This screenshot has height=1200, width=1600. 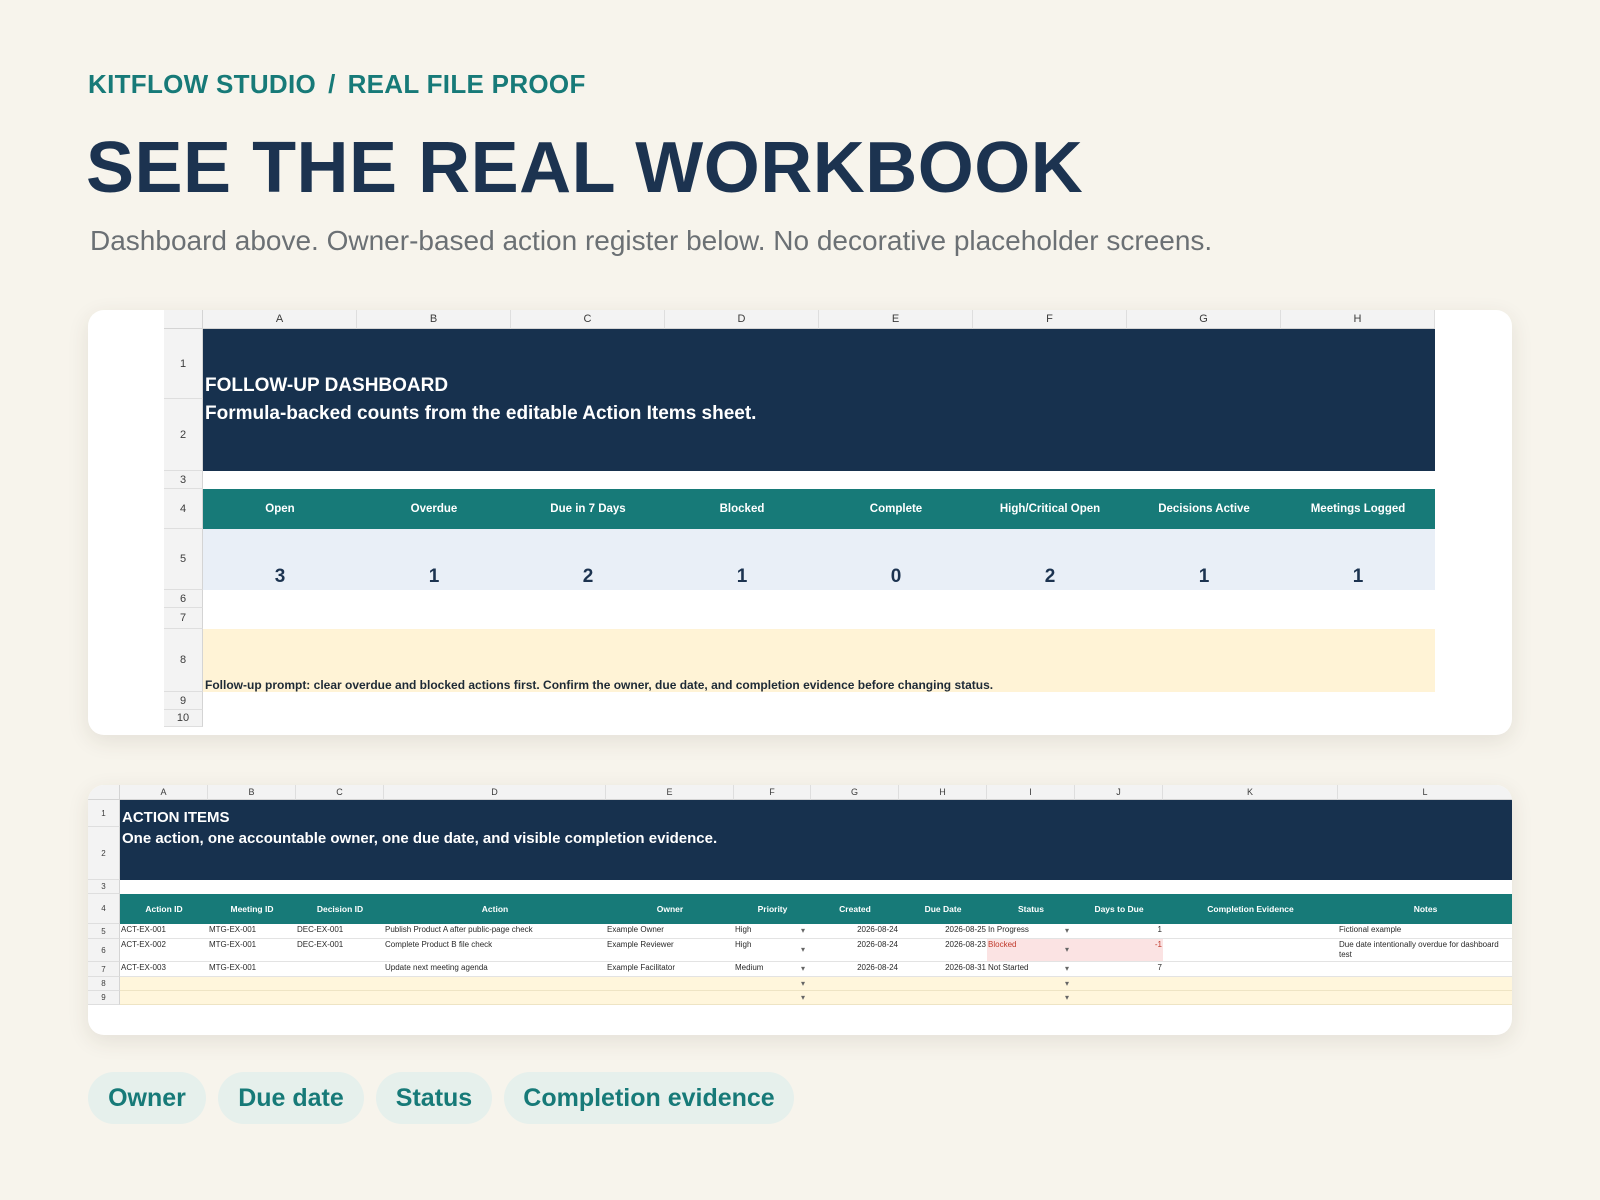 I want to click on cell-days-to-due: 7, so click(x=1119, y=969).